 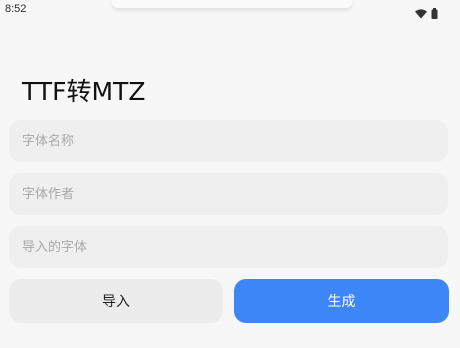 I want to click on import-button: 导入, so click(x=116, y=301).